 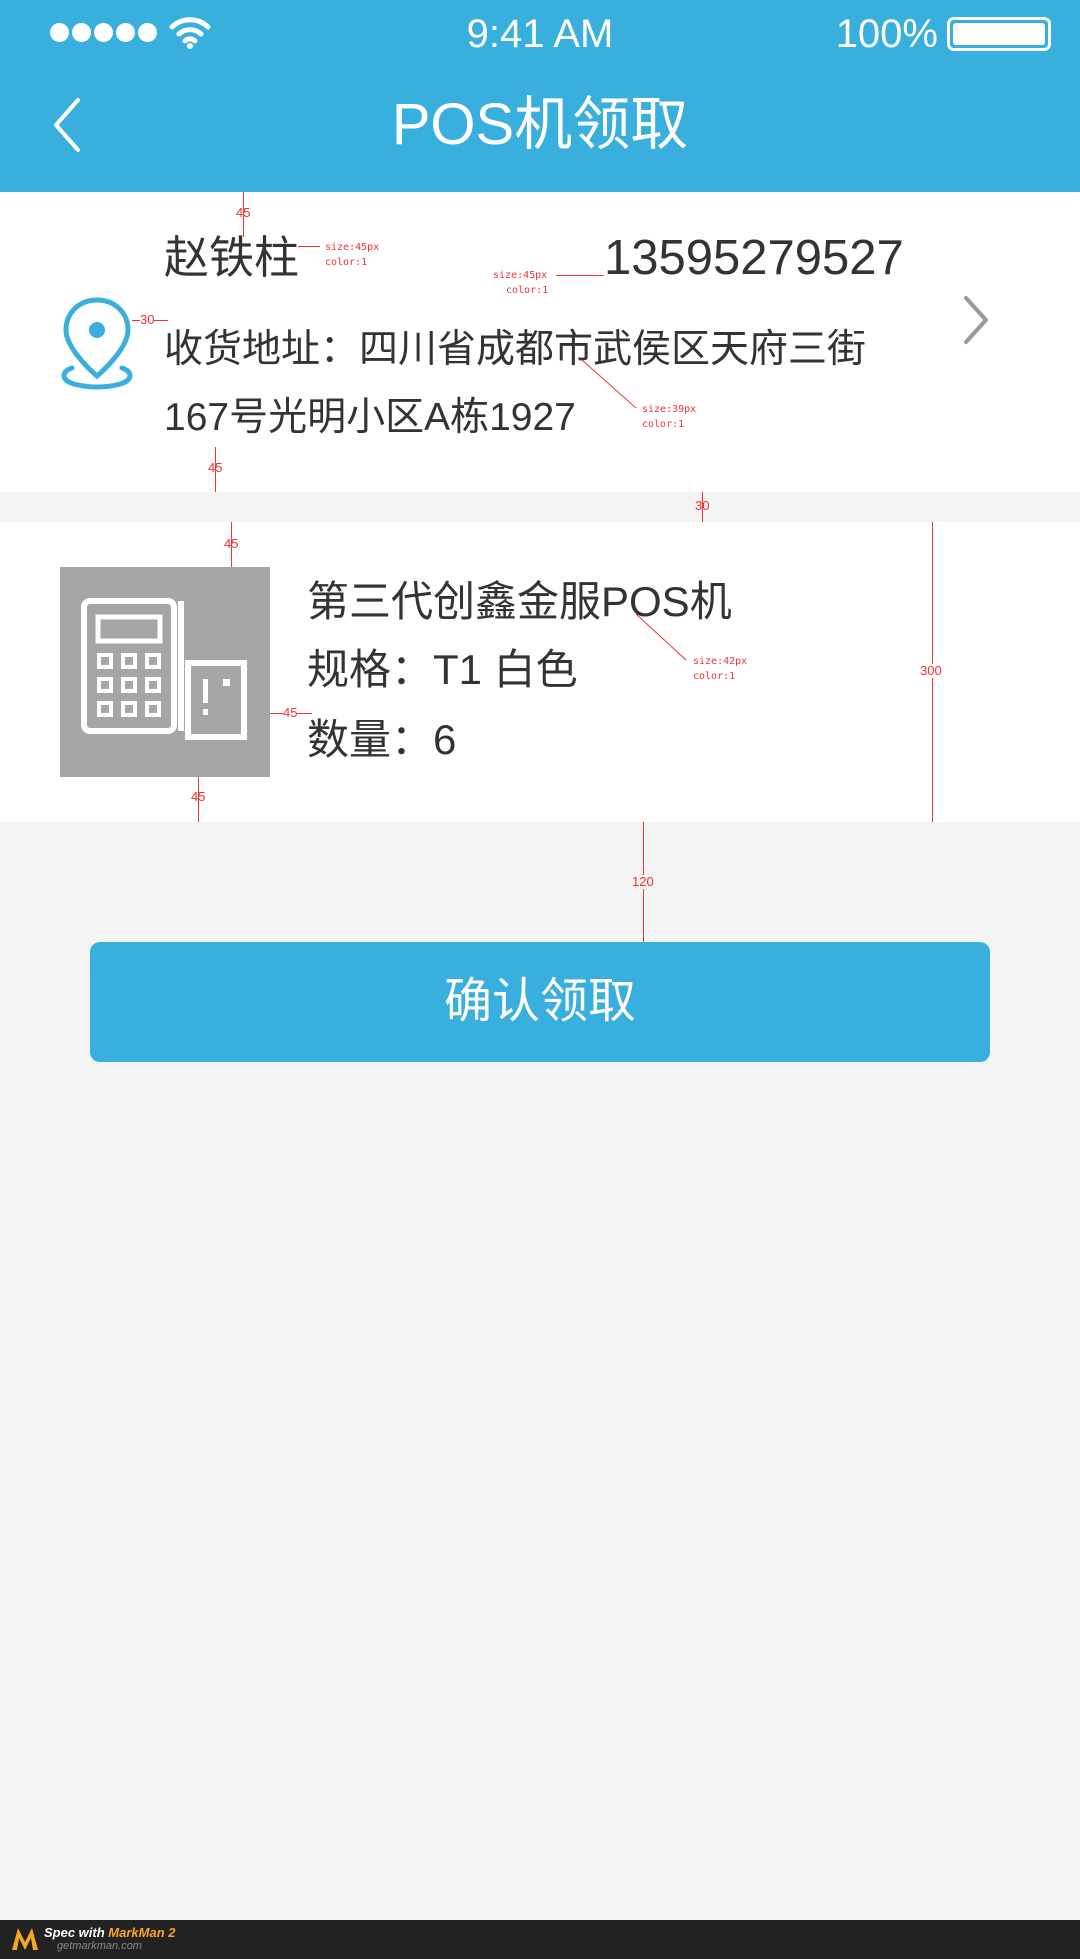 What do you see at coordinates (164, 669) in the screenshot?
I see `pos-terminal-icon` at bounding box center [164, 669].